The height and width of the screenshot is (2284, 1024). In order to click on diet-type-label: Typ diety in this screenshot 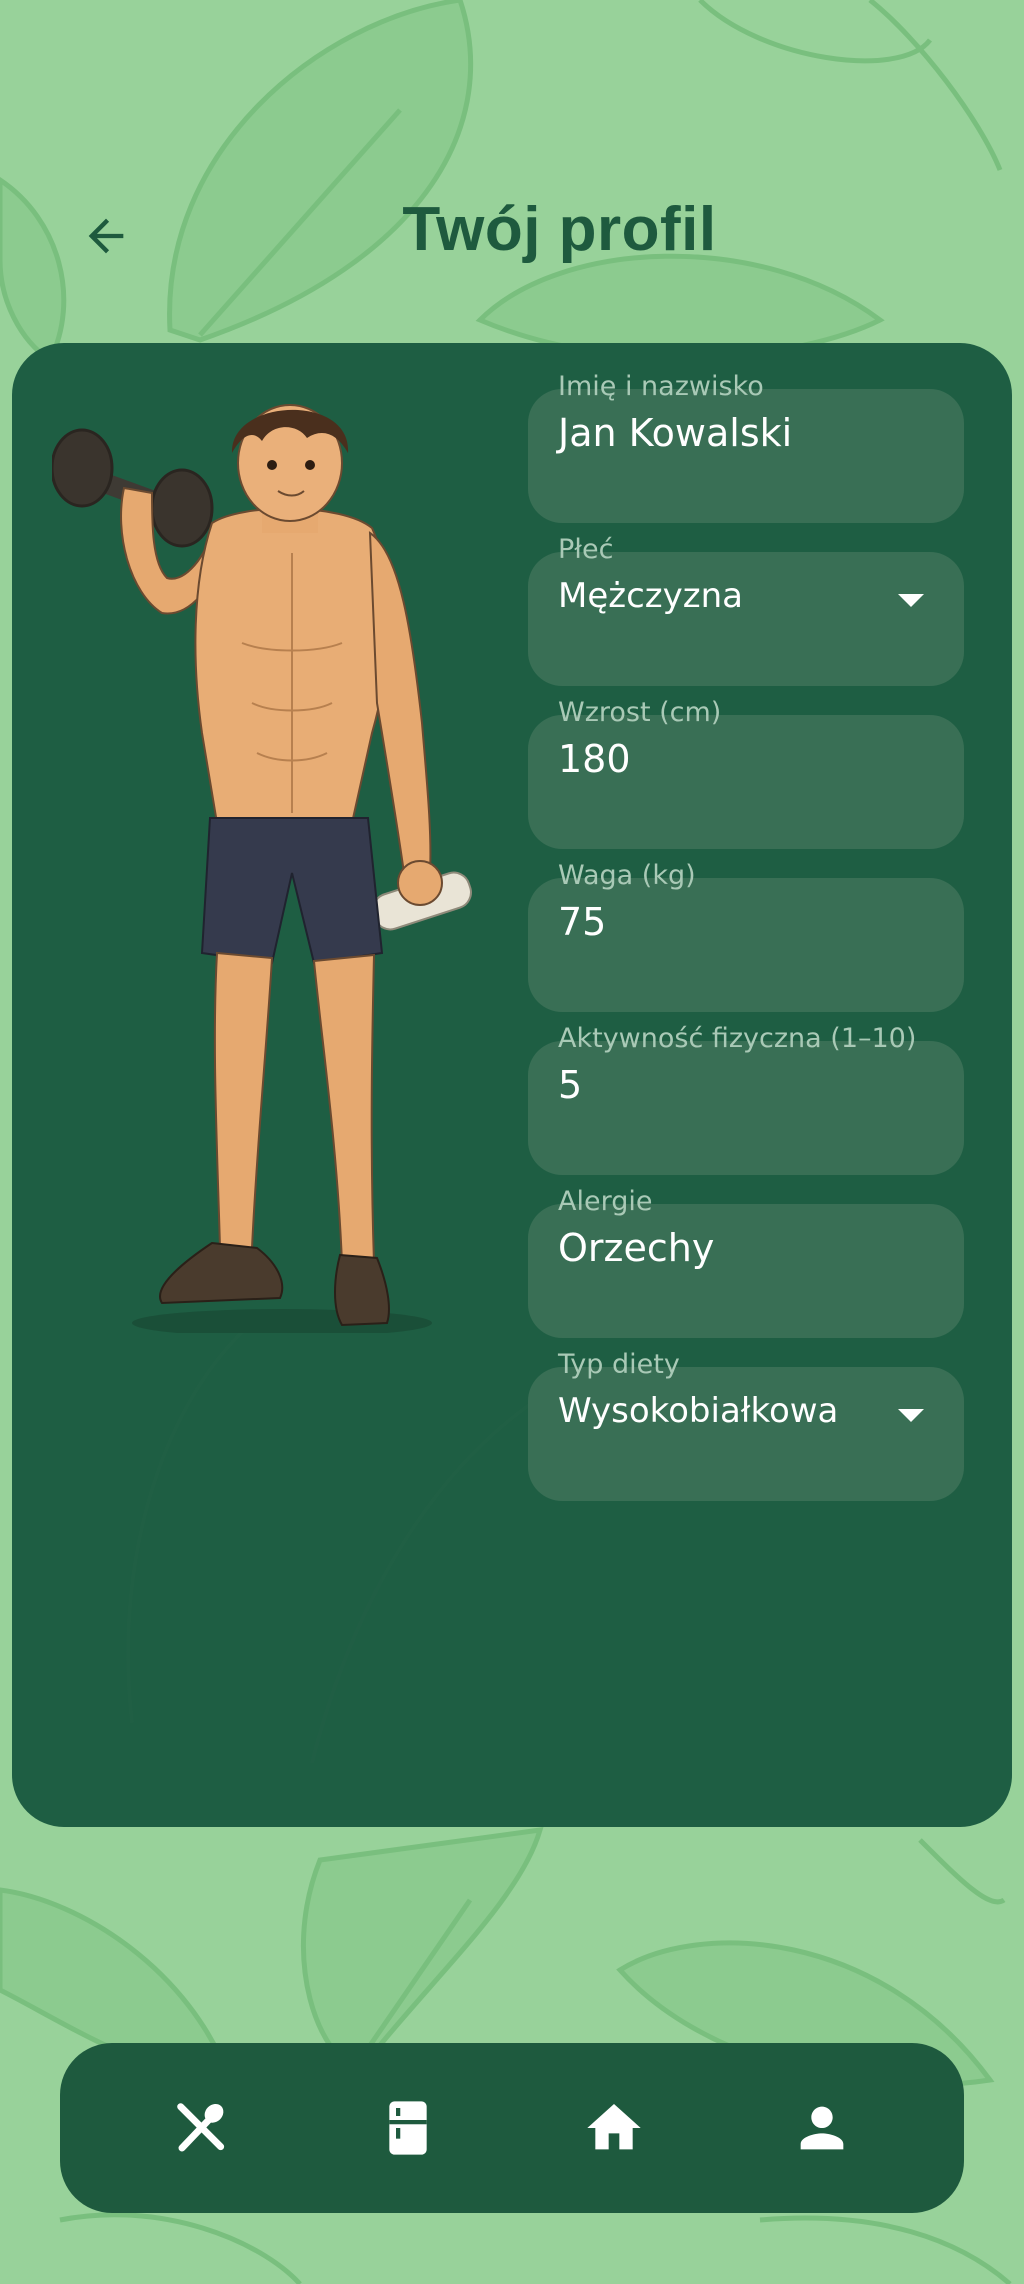, I will do `click(619, 1364)`.